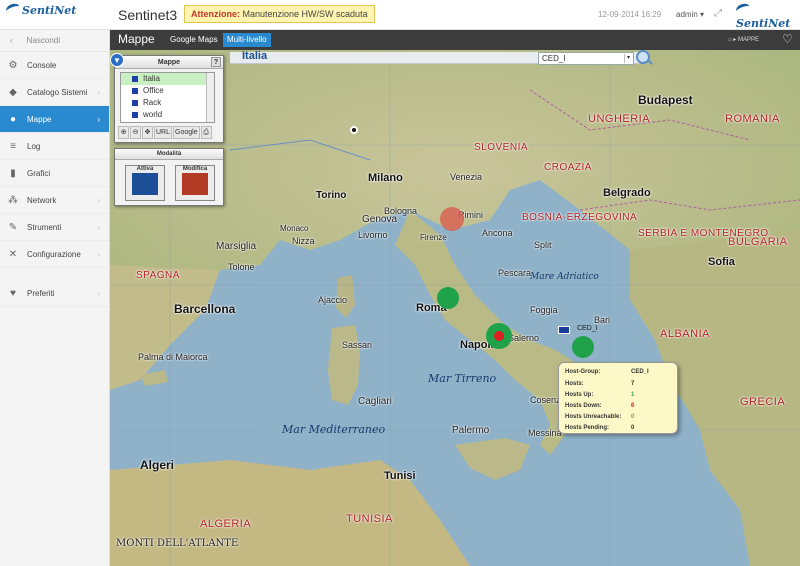 The width and height of the screenshot is (800, 566). I want to click on list-item: Rack, so click(167, 103).